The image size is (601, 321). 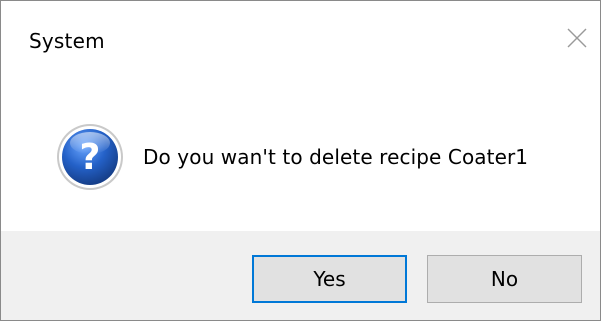 I want to click on close-icon, so click(x=577, y=38).